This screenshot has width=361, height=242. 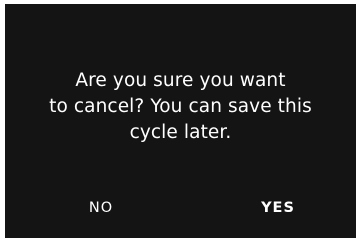 I want to click on dialog-message-line-2: to cancel? You can save this, so click(x=180, y=106).